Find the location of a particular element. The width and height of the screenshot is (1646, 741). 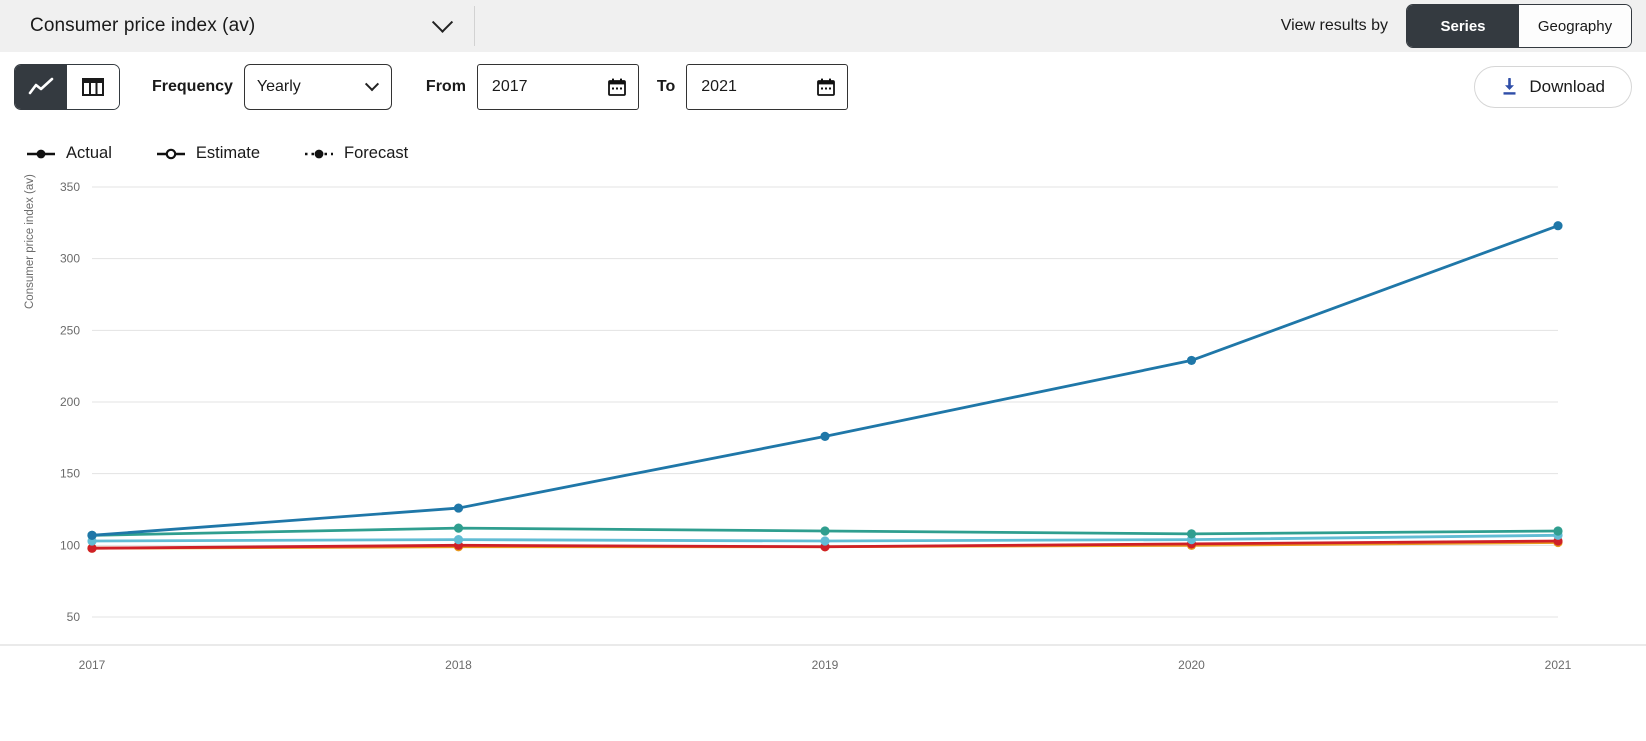

x-axis-tick-label: 2017 is located at coordinates (92, 665).